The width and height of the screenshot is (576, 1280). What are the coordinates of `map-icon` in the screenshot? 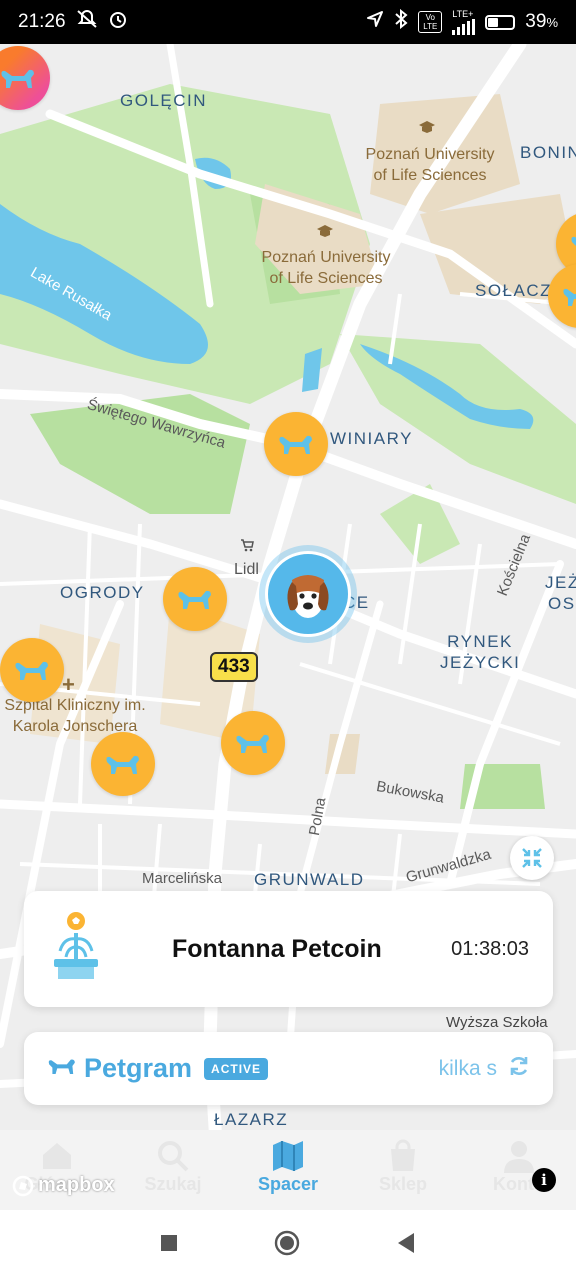 It's located at (288, 1156).